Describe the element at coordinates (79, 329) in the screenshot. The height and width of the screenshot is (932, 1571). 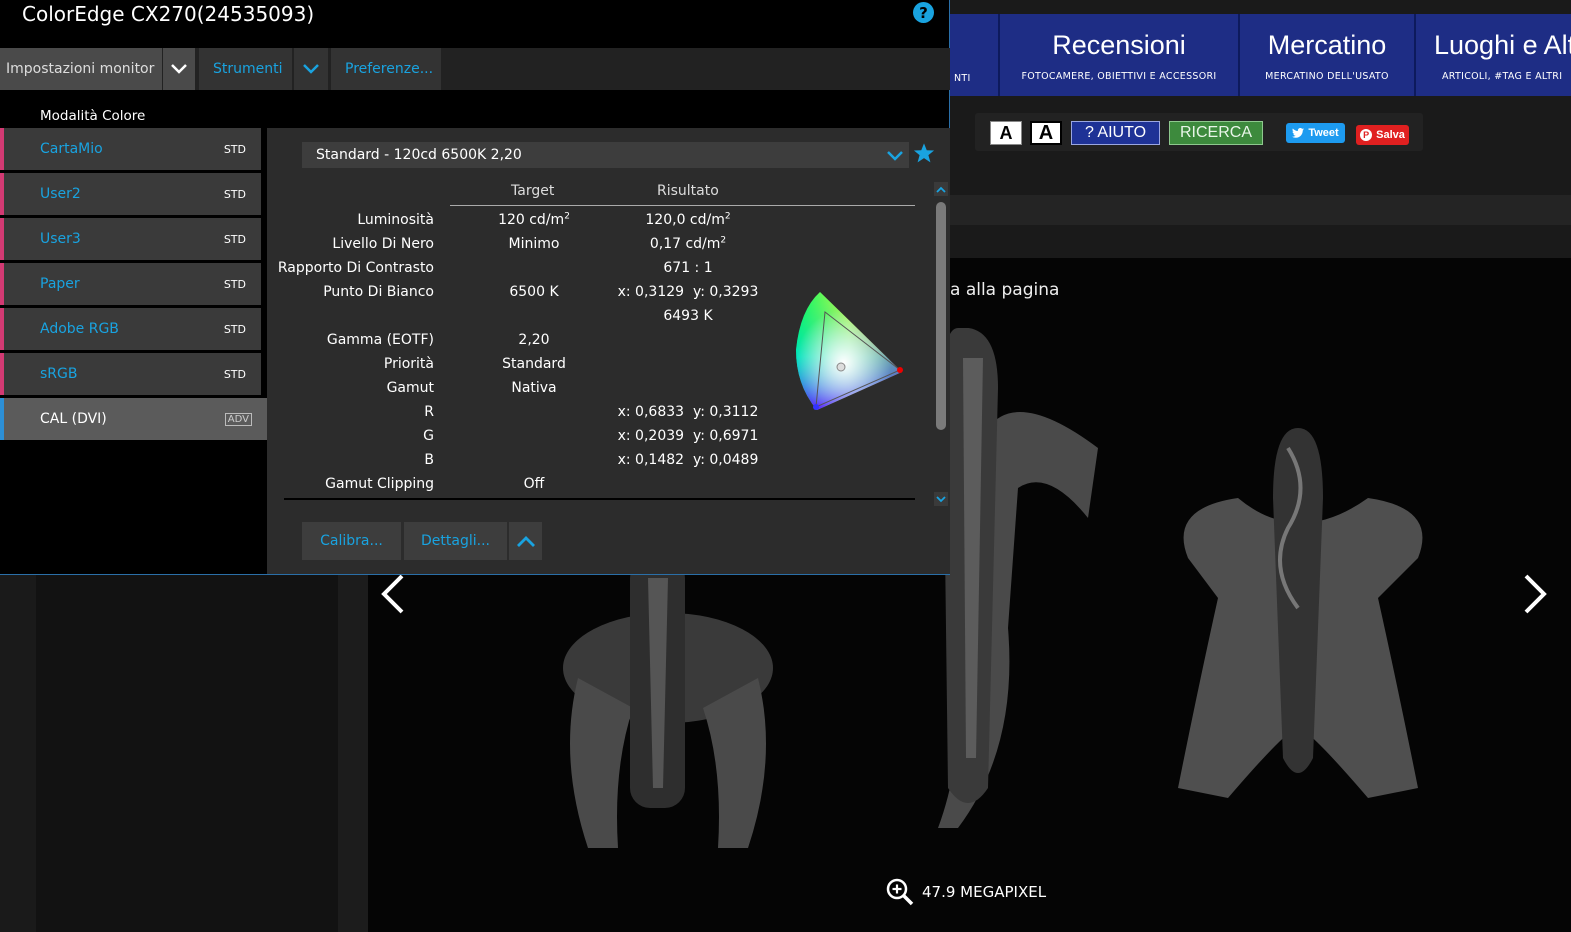
I see `color-mode-name: Adobe RGB` at that location.